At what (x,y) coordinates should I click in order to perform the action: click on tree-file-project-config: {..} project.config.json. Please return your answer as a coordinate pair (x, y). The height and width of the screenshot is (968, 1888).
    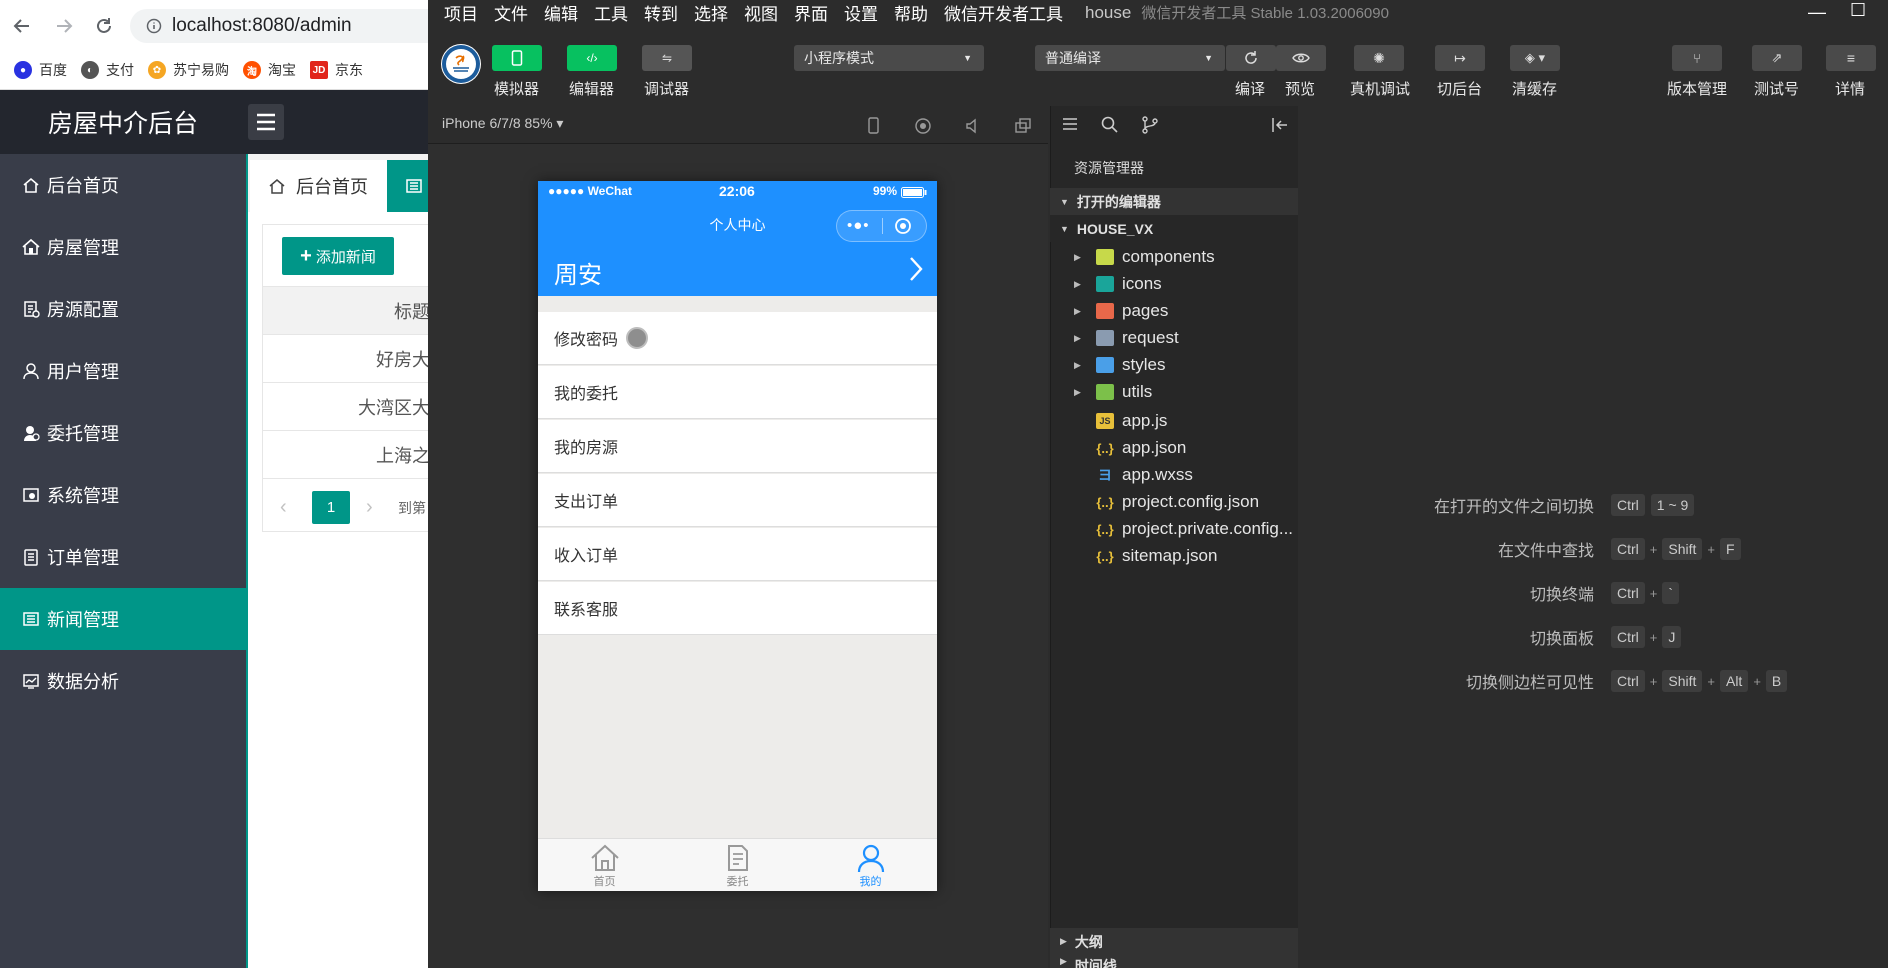
    Looking at the image, I should click on (1186, 502).